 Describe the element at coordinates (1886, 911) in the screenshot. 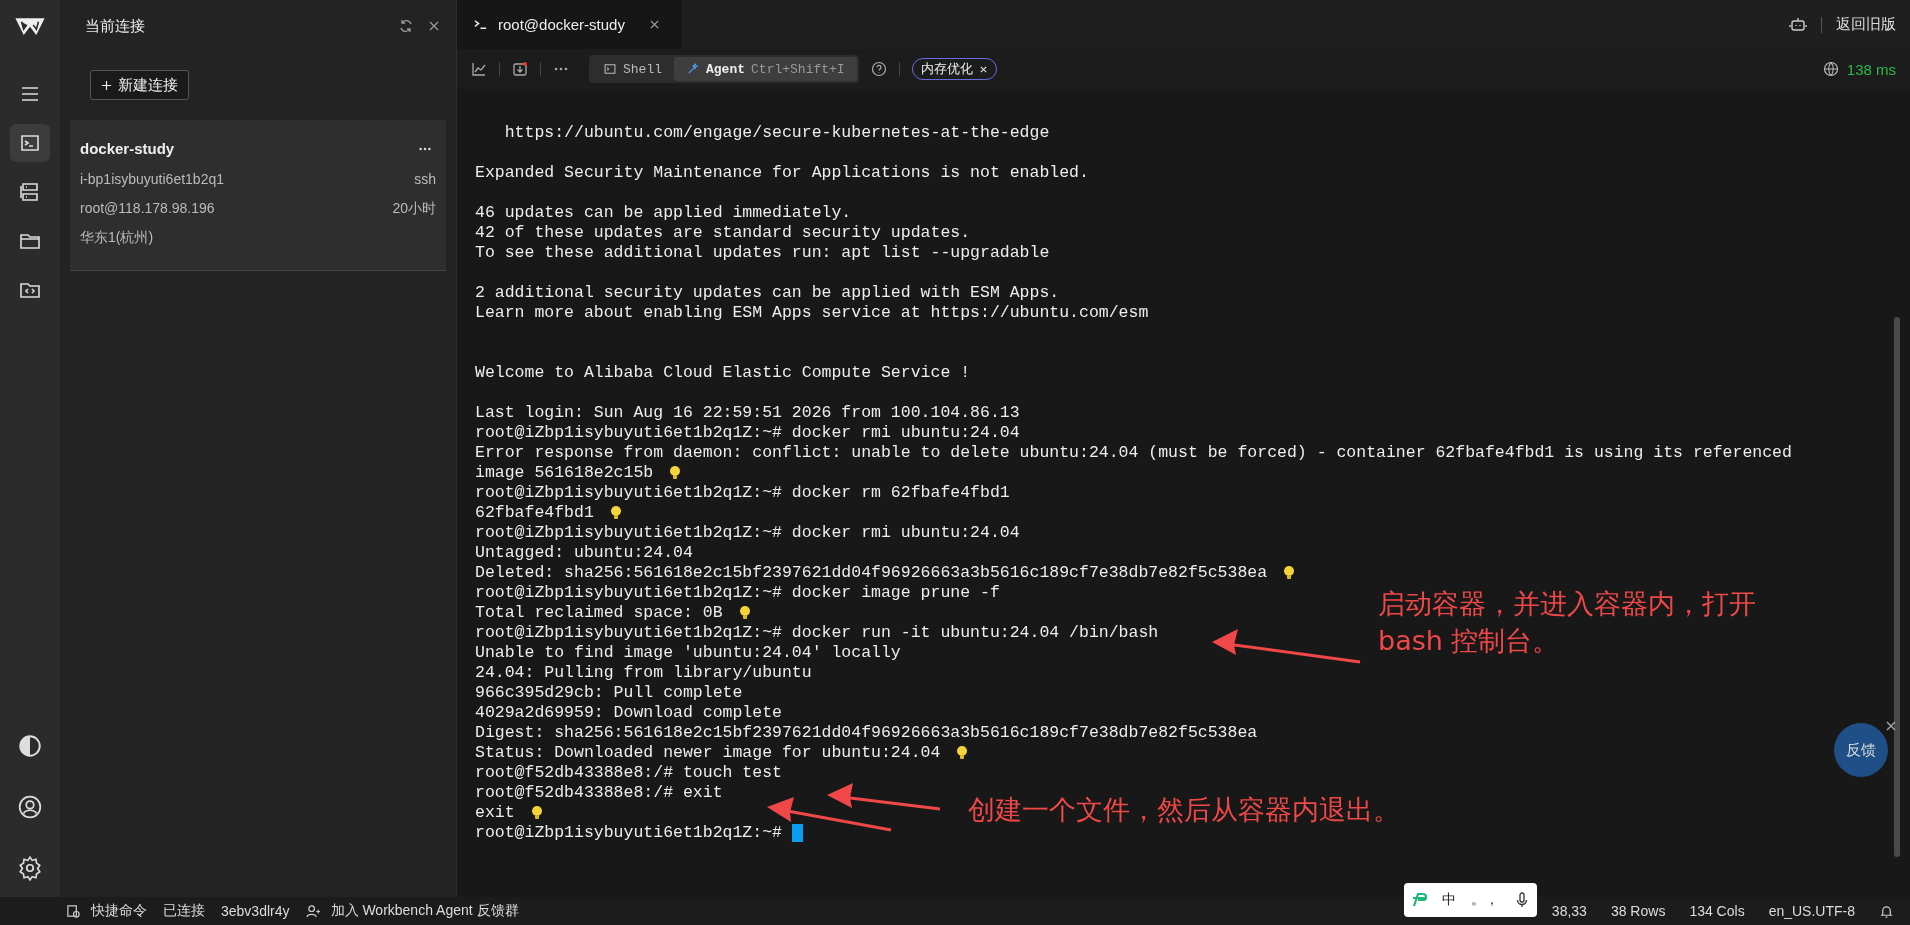

I see `bell-icon` at that location.